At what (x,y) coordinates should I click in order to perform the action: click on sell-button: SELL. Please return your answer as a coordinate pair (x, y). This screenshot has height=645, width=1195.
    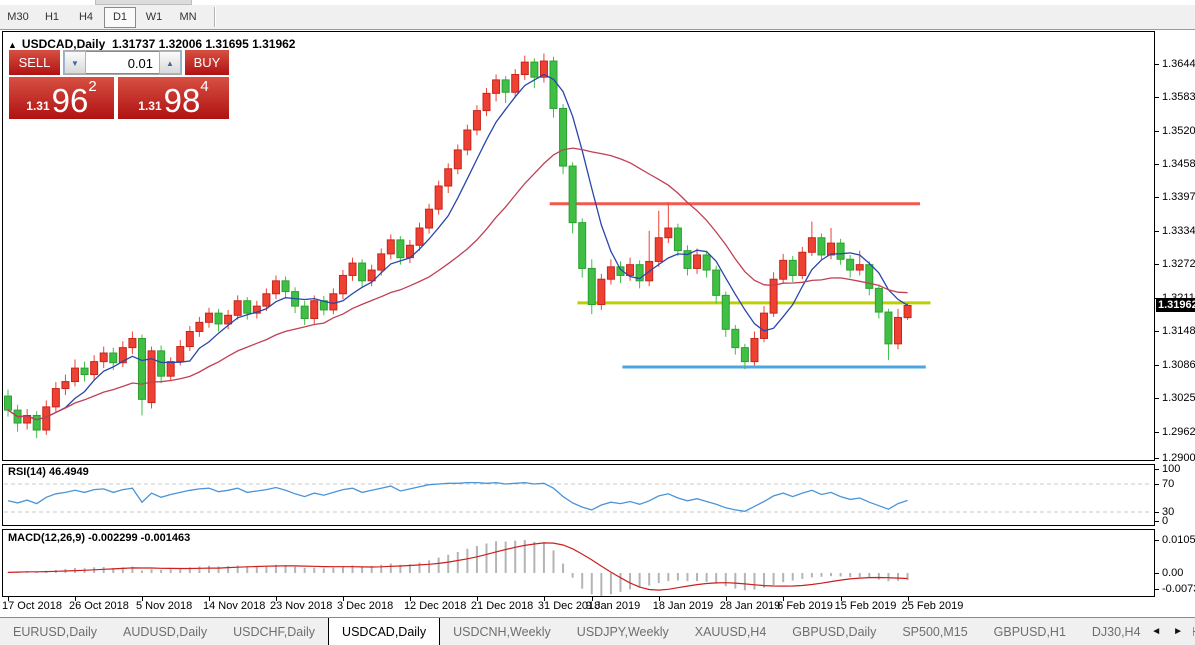
    Looking at the image, I should click on (34, 62).